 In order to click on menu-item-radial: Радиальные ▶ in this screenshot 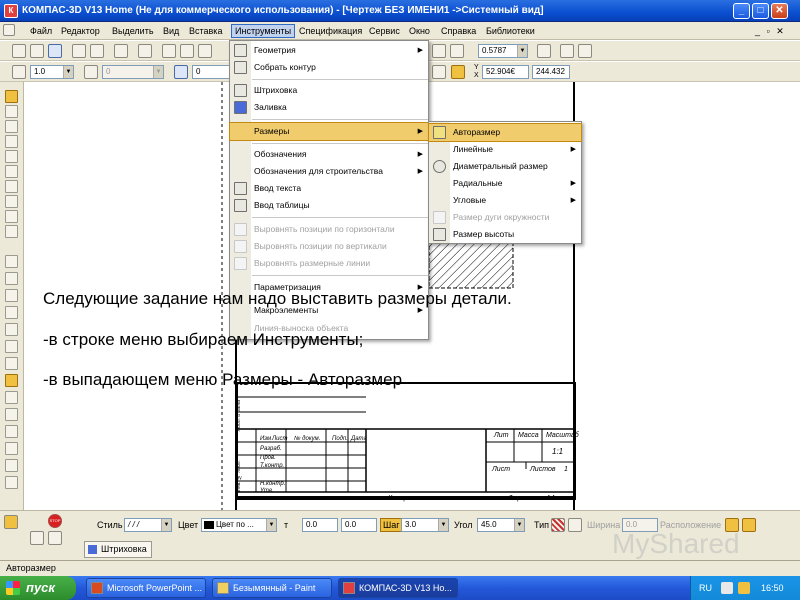, I will do `click(505, 183)`.